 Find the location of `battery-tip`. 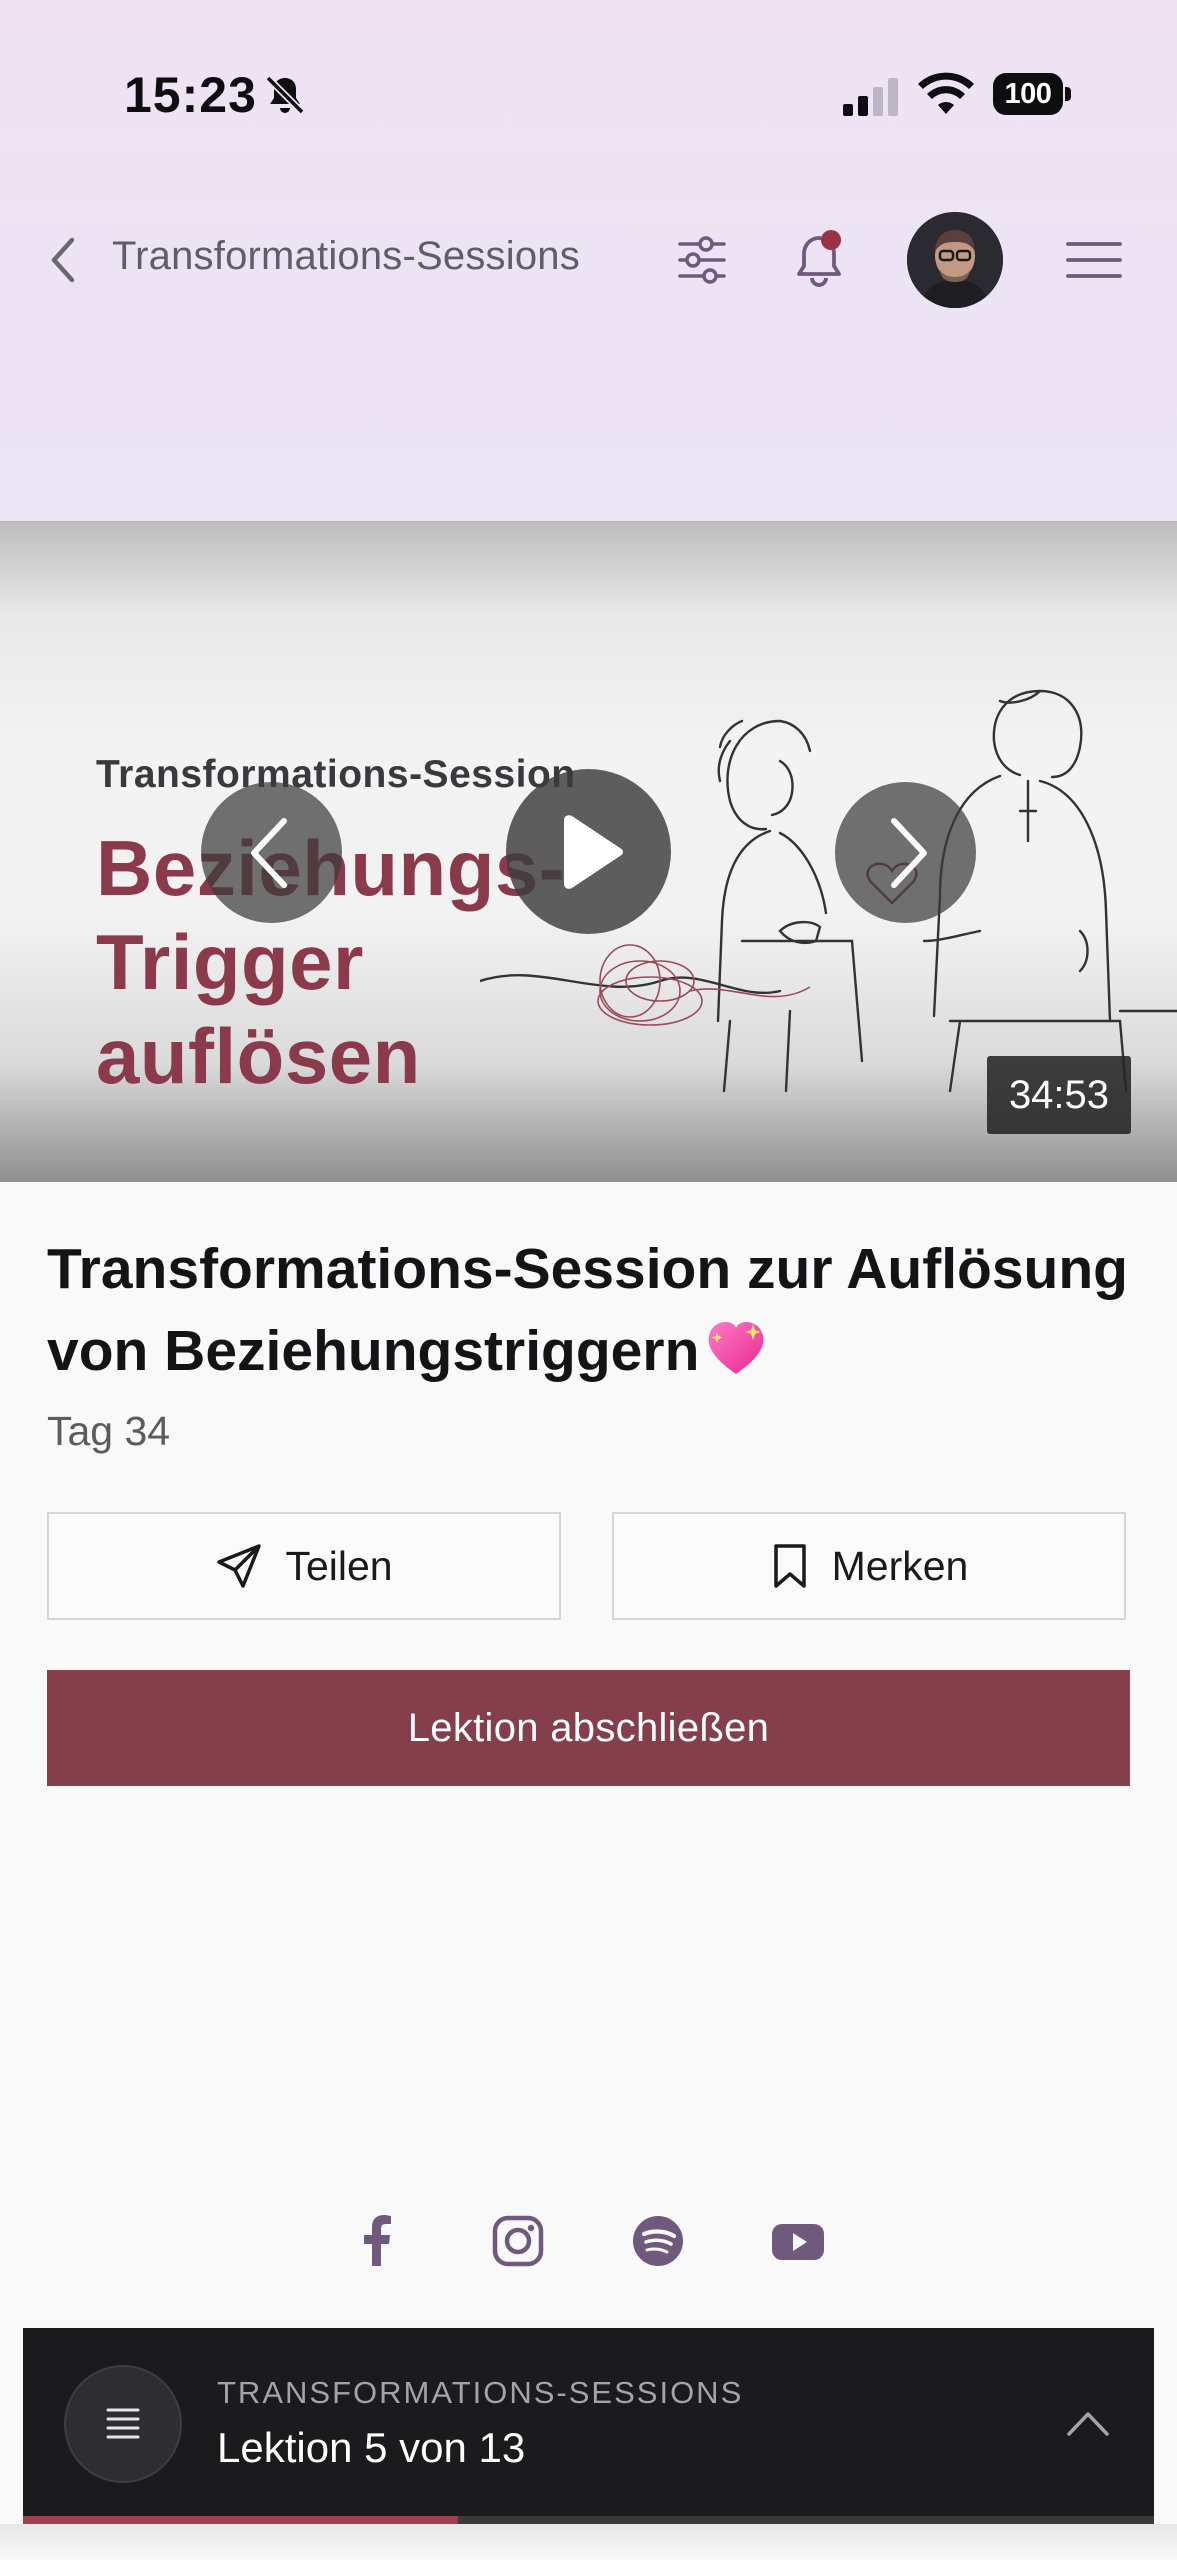

battery-tip is located at coordinates (1068, 94).